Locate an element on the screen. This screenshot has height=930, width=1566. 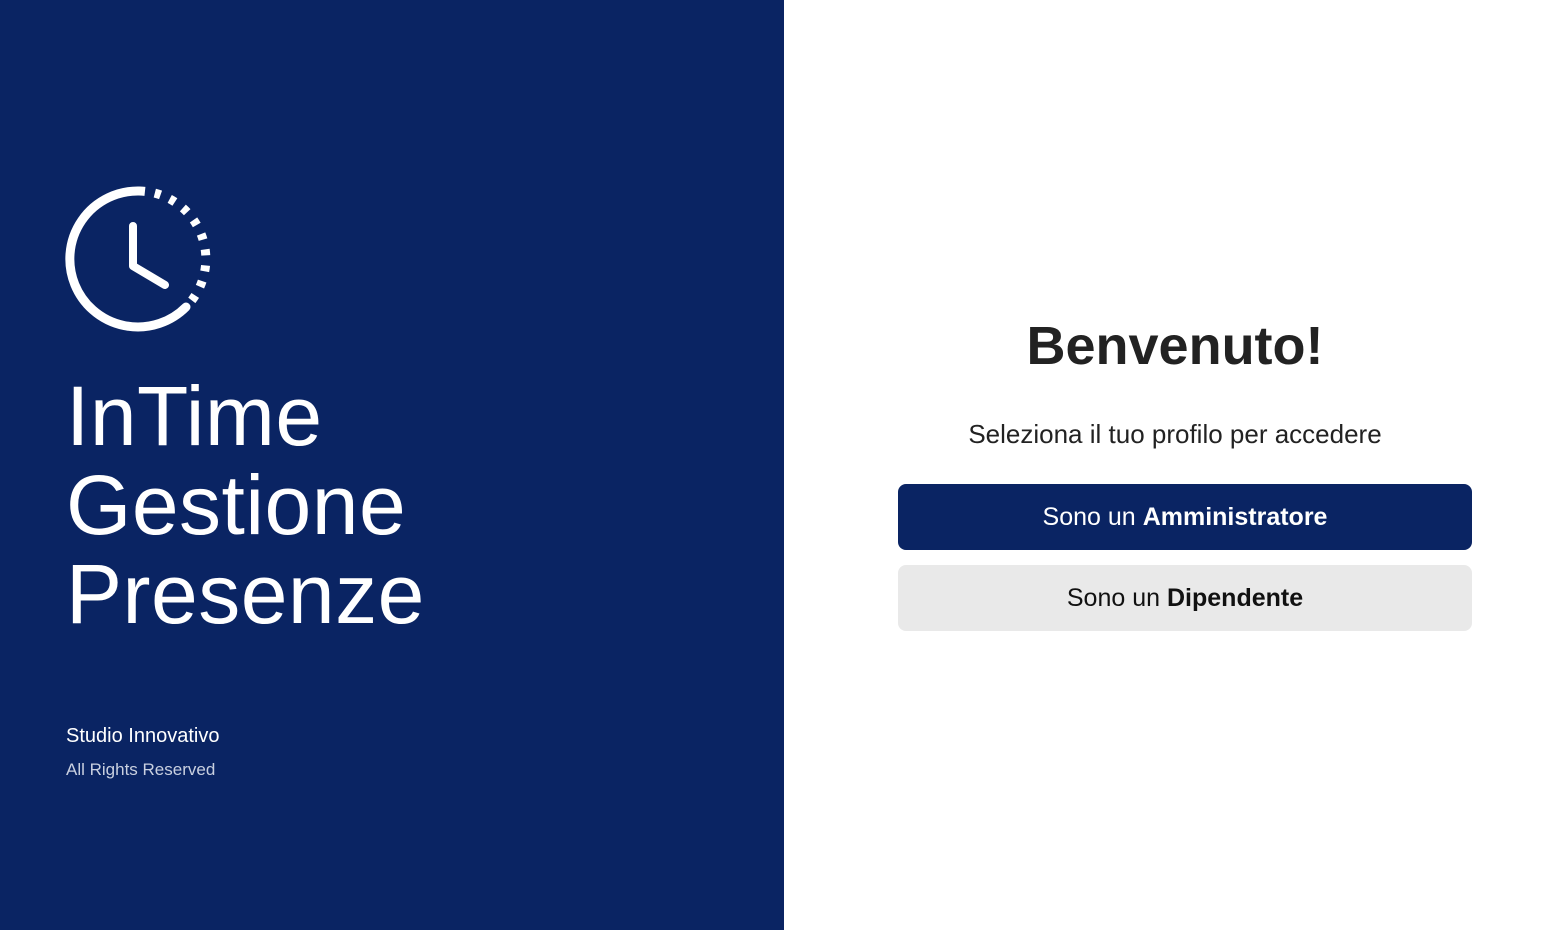
employee-button-role: Dipendente is located at coordinates (1235, 597).